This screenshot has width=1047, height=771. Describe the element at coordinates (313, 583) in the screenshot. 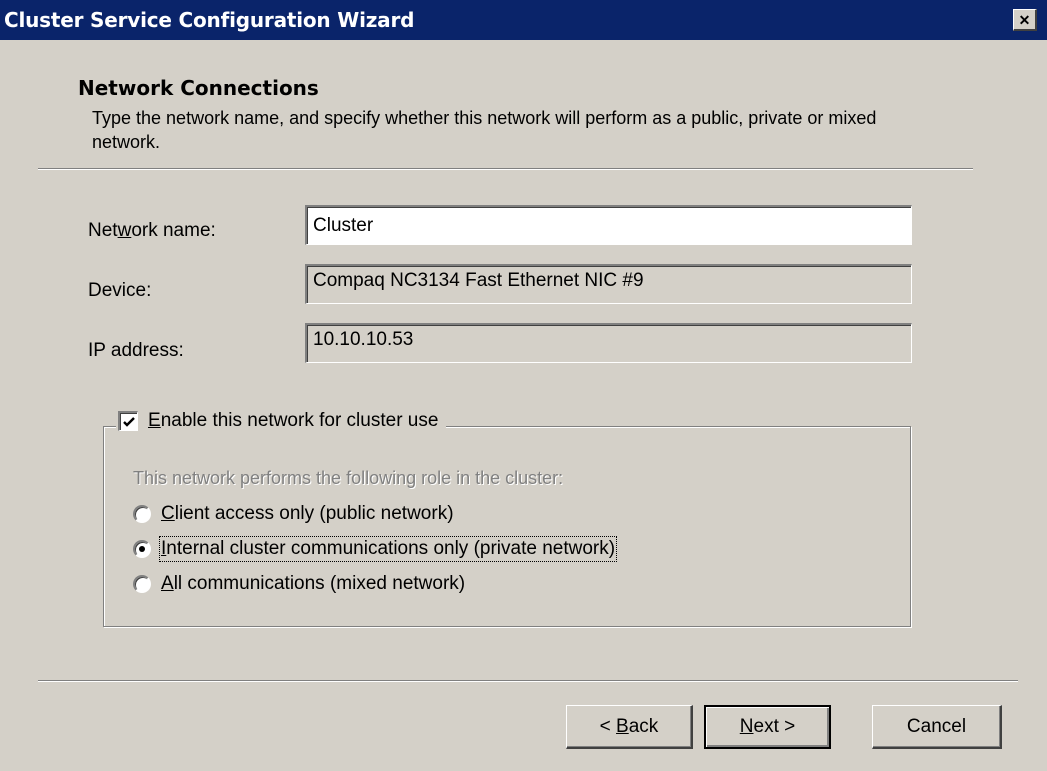

I see `radio-label: All communications (mixed network)` at that location.